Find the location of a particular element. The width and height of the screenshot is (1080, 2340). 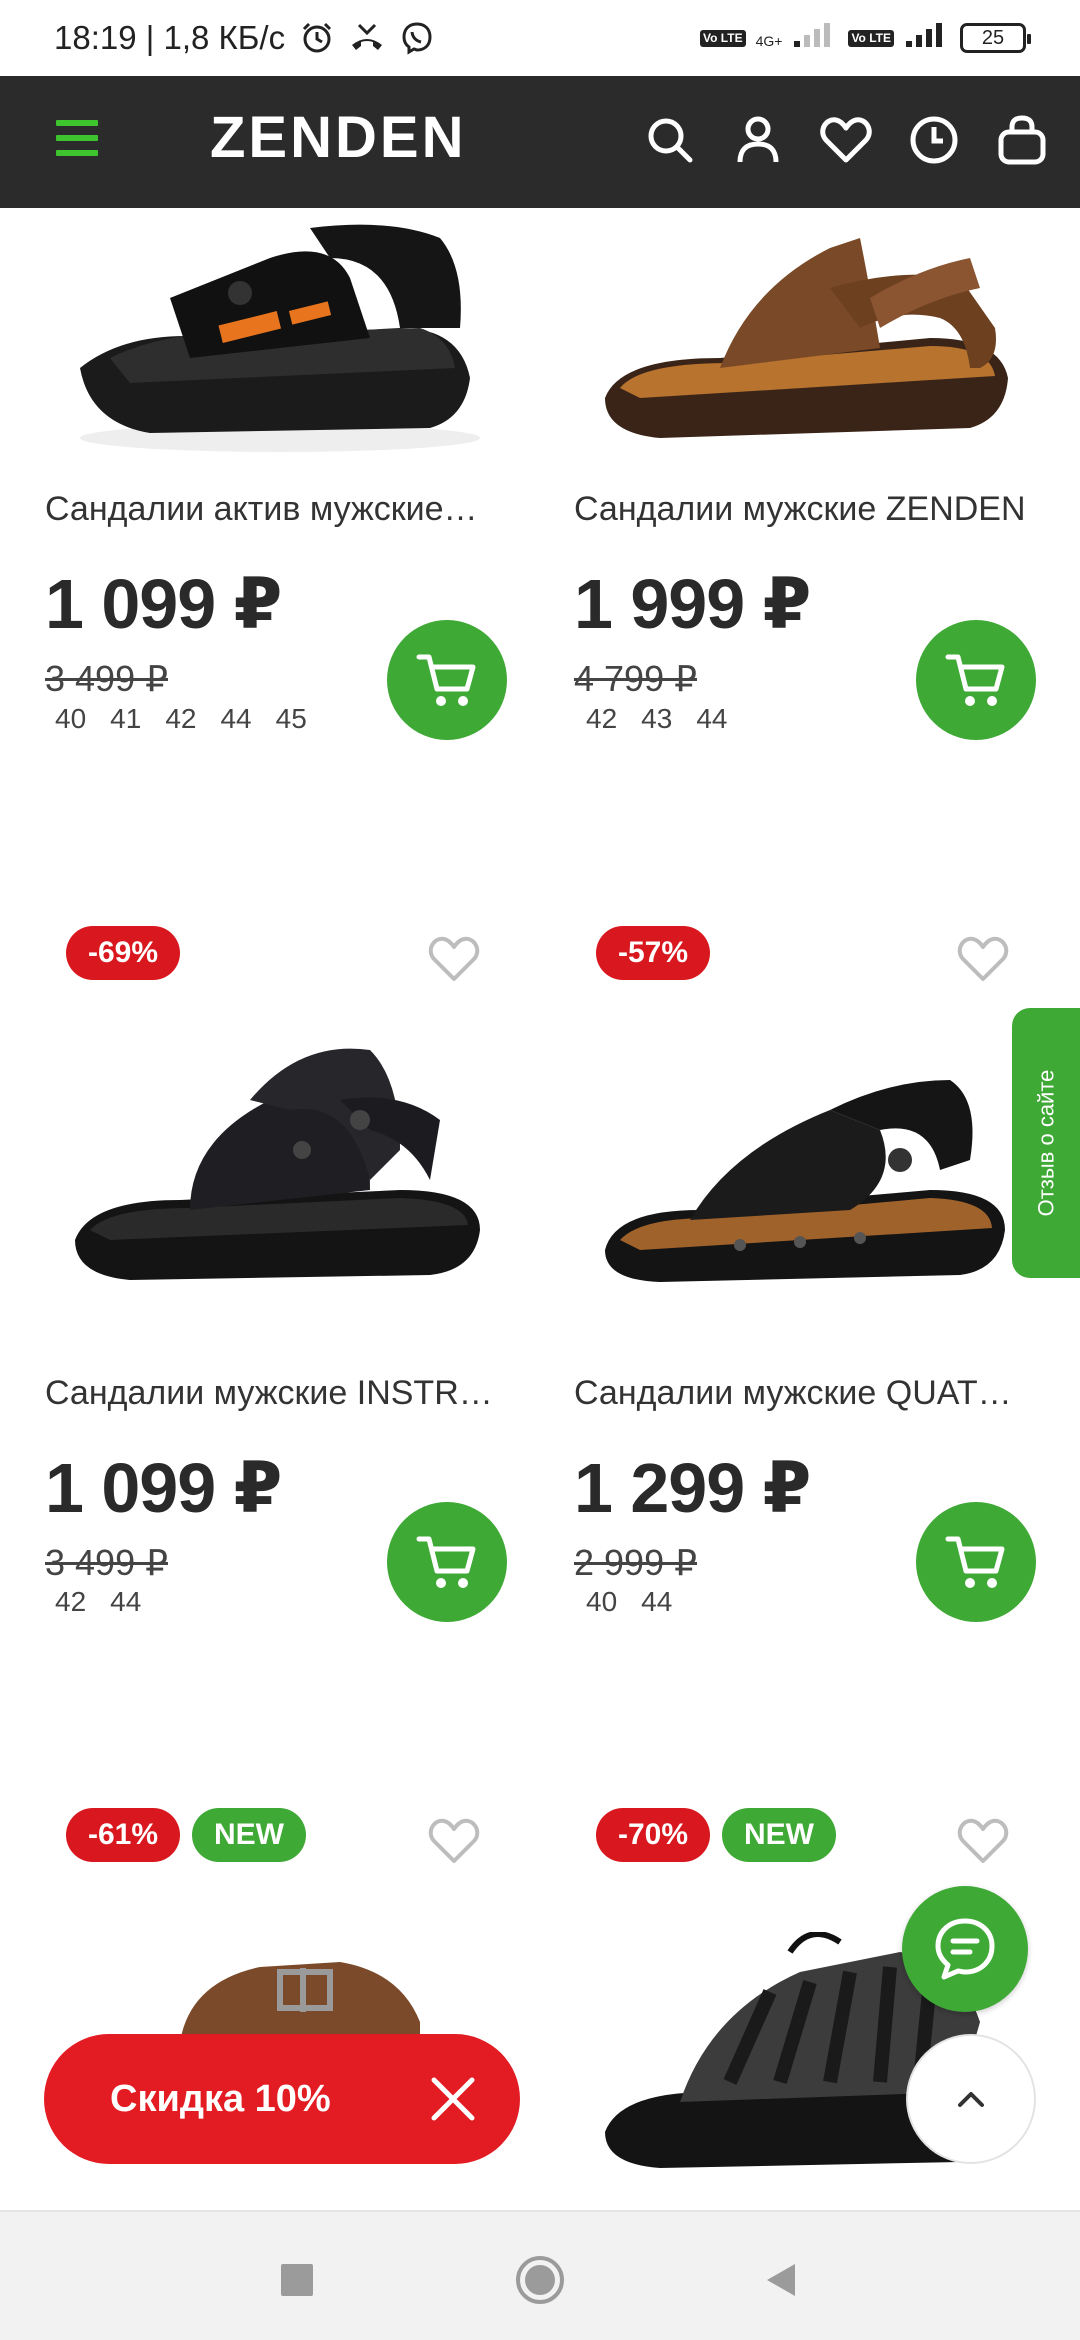

logo: ZENDEN is located at coordinates (338, 137).